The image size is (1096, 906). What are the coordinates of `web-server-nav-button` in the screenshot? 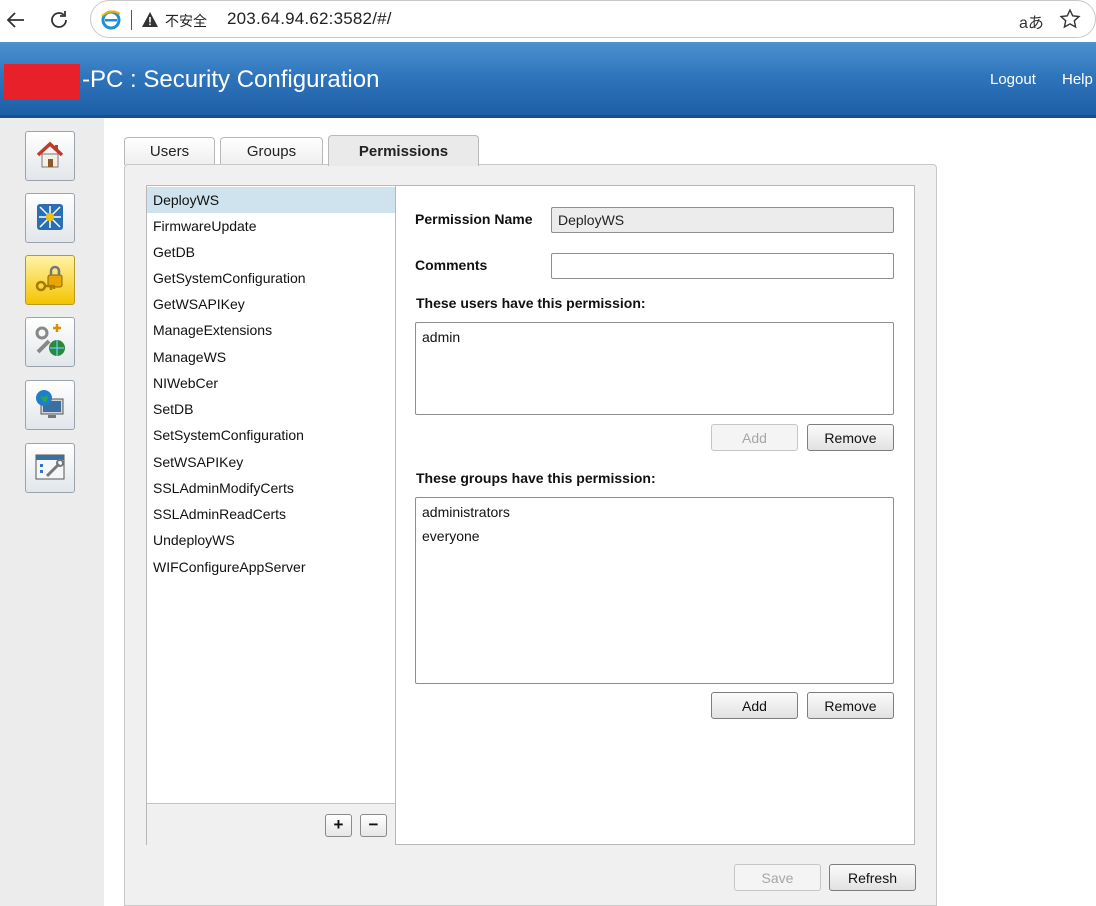 It's located at (50, 405).